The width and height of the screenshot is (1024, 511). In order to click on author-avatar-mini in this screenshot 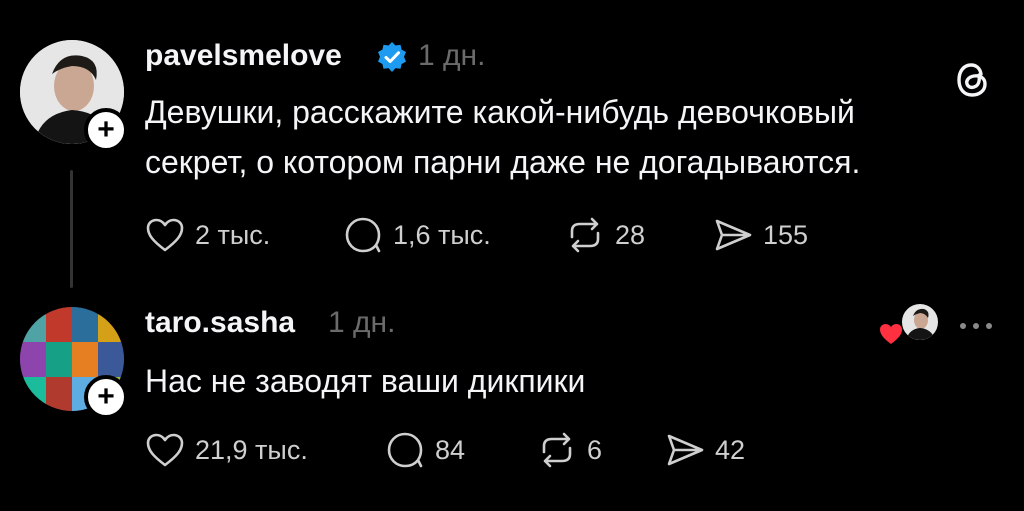, I will do `click(920, 322)`.